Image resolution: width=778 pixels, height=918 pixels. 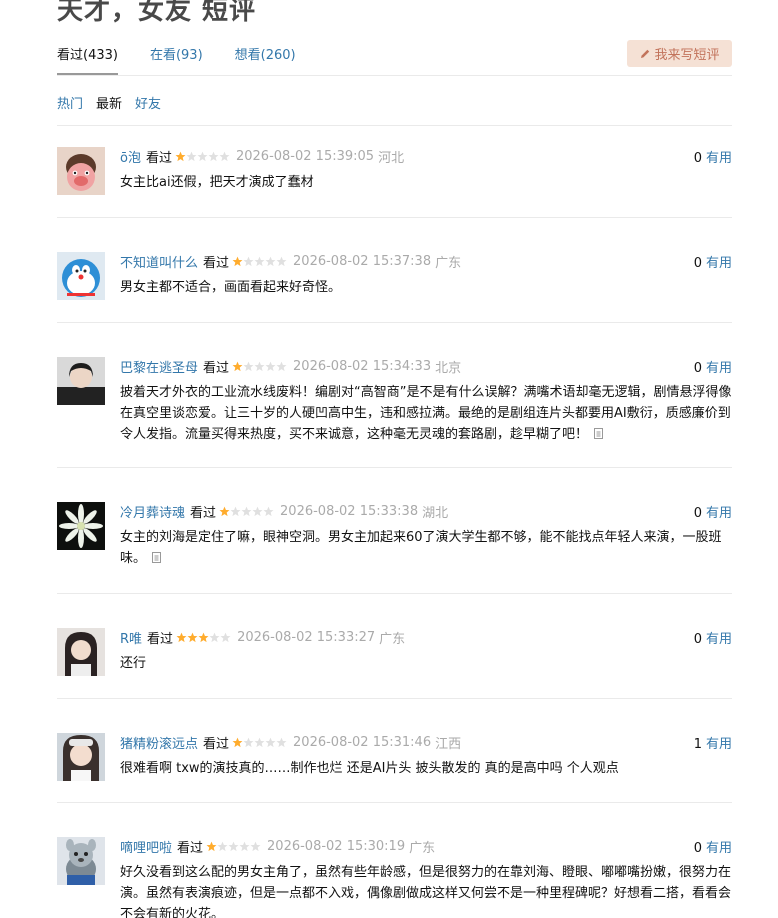 What do you see at coordinates (87, 60) in the screenshot?
I see `tab-watched: 看过(433)` at bounding box center [87, 60].